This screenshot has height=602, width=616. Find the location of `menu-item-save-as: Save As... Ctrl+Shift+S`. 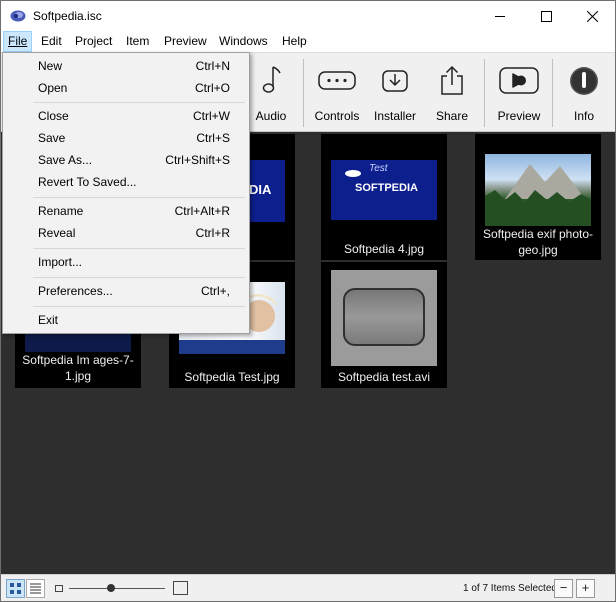

menu-item-save-as: Save As... Ctrl+Shift+S is located at coordinates (126, 160).